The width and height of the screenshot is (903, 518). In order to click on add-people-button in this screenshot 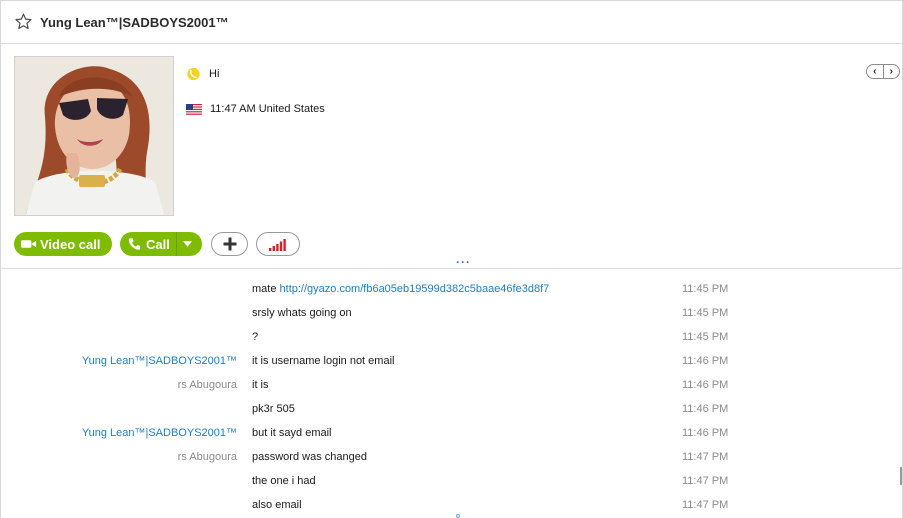, I will do `click(229, 244)`.